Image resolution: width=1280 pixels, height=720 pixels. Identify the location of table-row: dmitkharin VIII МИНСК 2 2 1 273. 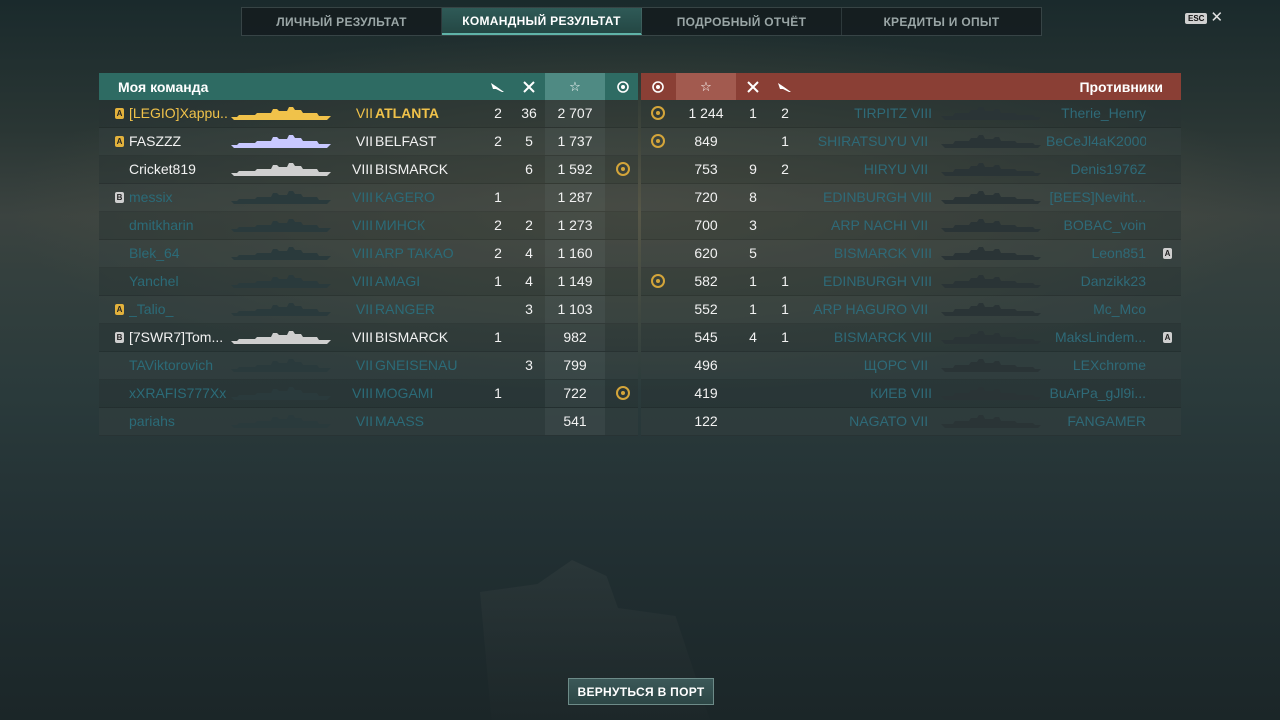
(368, 226).